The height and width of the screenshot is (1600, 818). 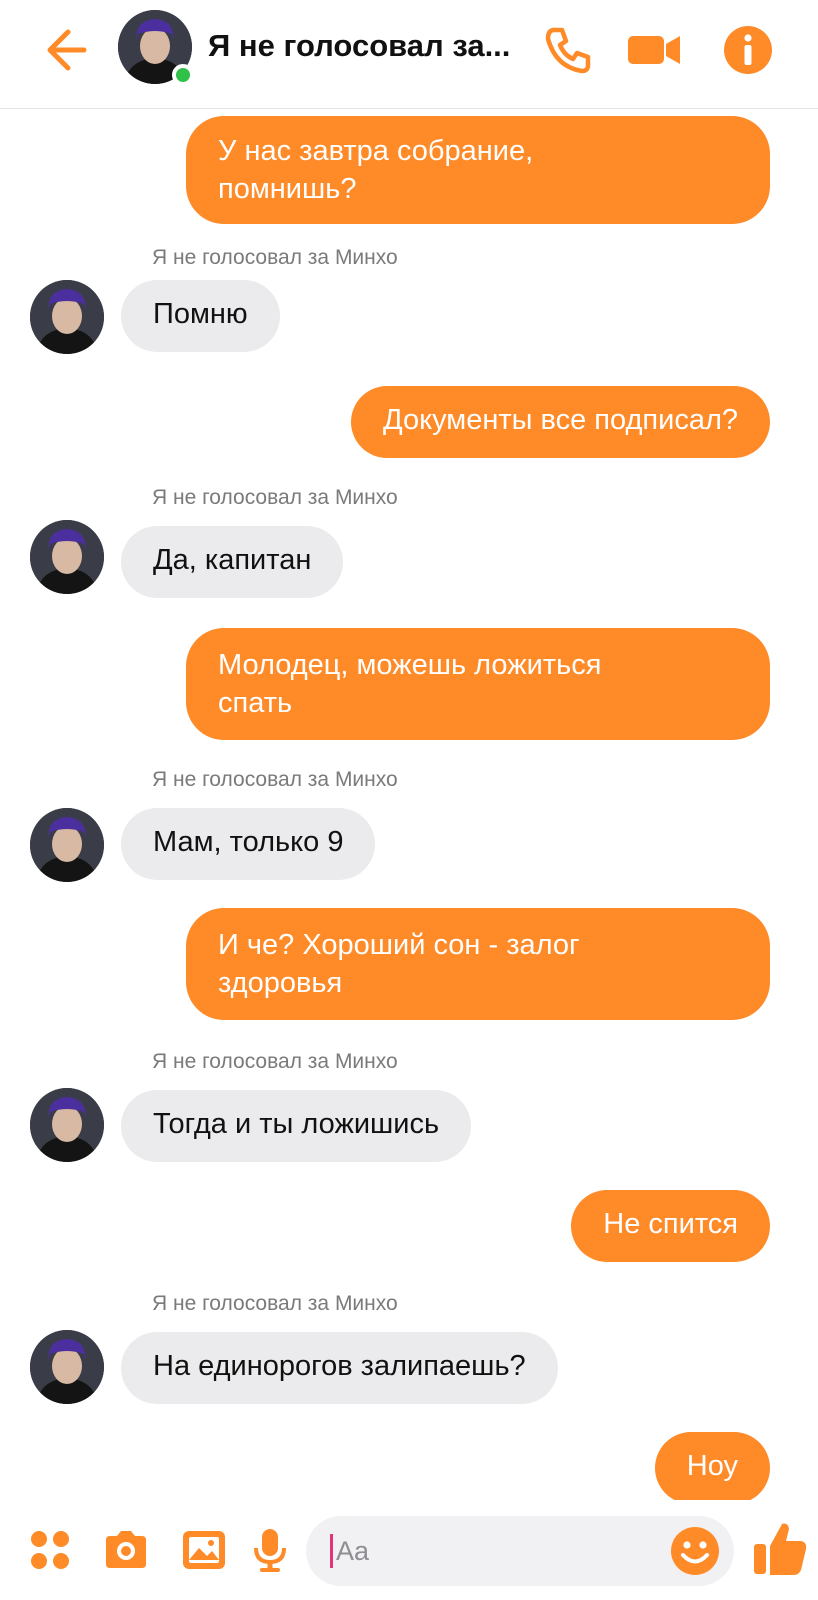 I want to click on thumbs-up-icon, so click(x=780, y=1548).